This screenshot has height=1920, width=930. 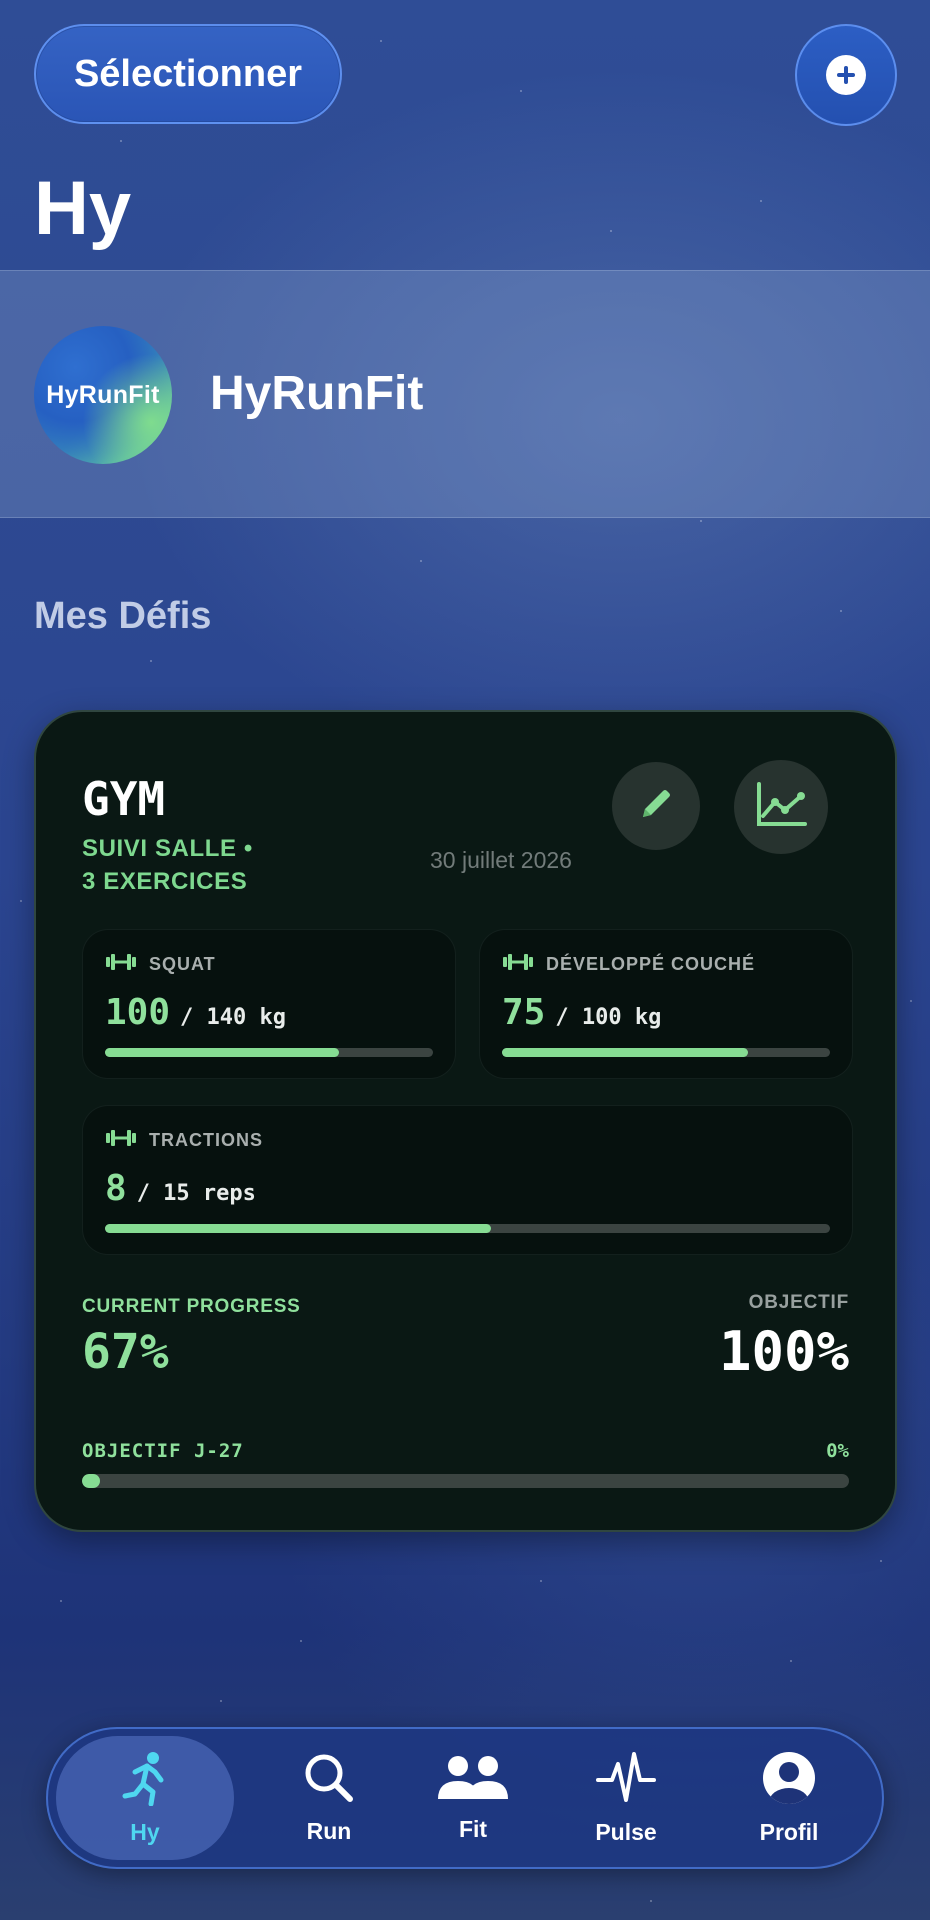 I want to click on challenge-date: 30 juillet 2026, so click(x=501, y=860).